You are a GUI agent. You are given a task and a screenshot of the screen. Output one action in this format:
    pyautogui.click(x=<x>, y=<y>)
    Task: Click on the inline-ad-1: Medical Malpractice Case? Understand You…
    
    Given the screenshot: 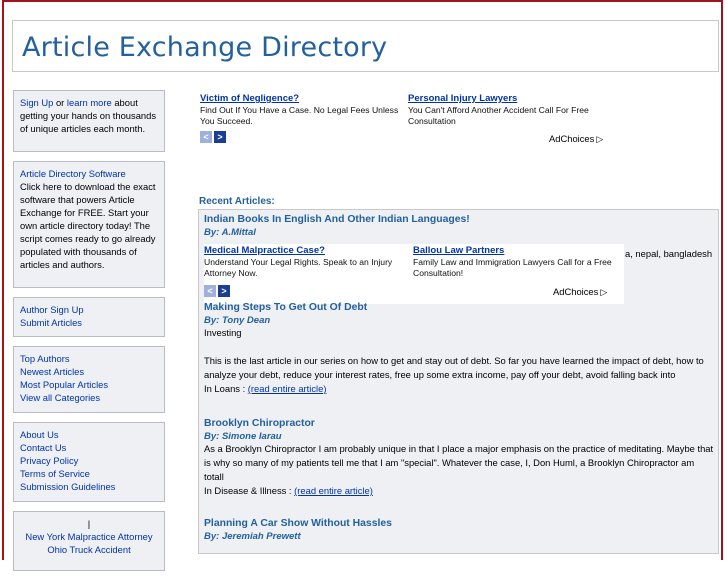 What is the action you would take?
    pyautogui.click(x=304, y=262)
    